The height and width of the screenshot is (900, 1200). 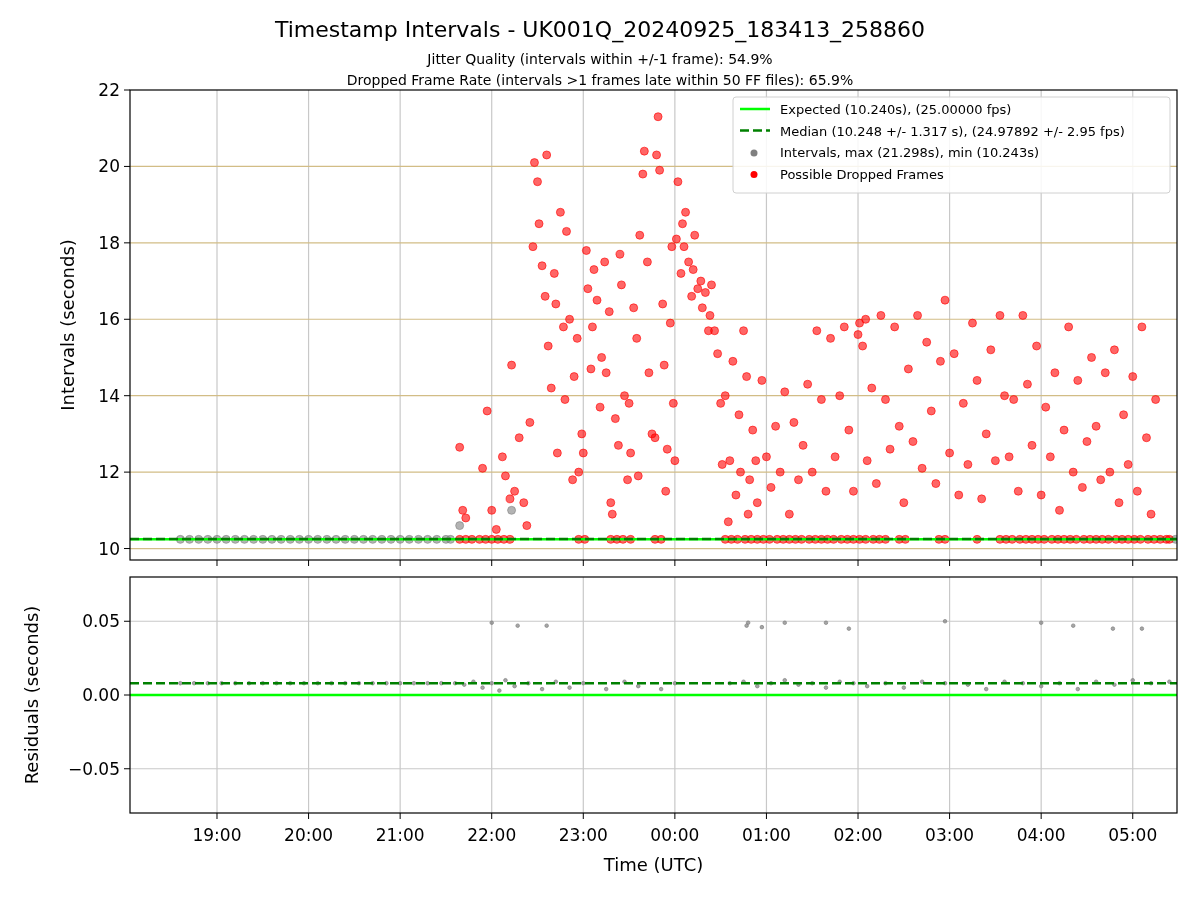 I want to click on legend-label: Intervals, max (21.298s), min (10.243s), so click(x=909, y=152).